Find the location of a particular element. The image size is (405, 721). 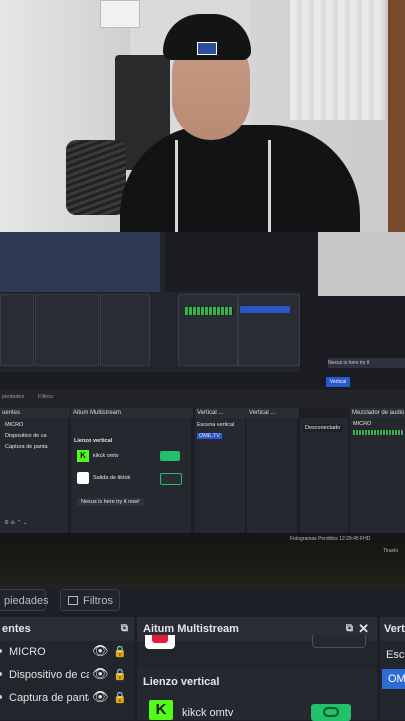

source-label: Captura de panta is located at coordinates (49, 698).